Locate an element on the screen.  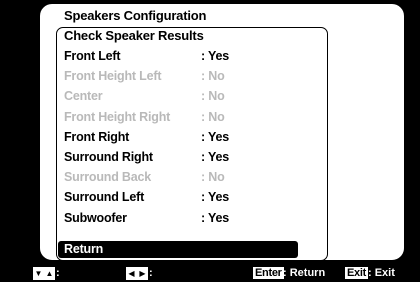
speaker-label: Center is located at coordinates (83, 96).